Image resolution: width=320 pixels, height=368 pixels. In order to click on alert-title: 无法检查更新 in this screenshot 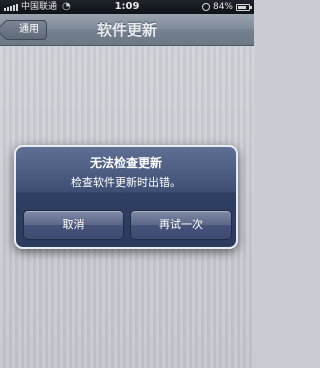, I will do `click(125, 163)`.